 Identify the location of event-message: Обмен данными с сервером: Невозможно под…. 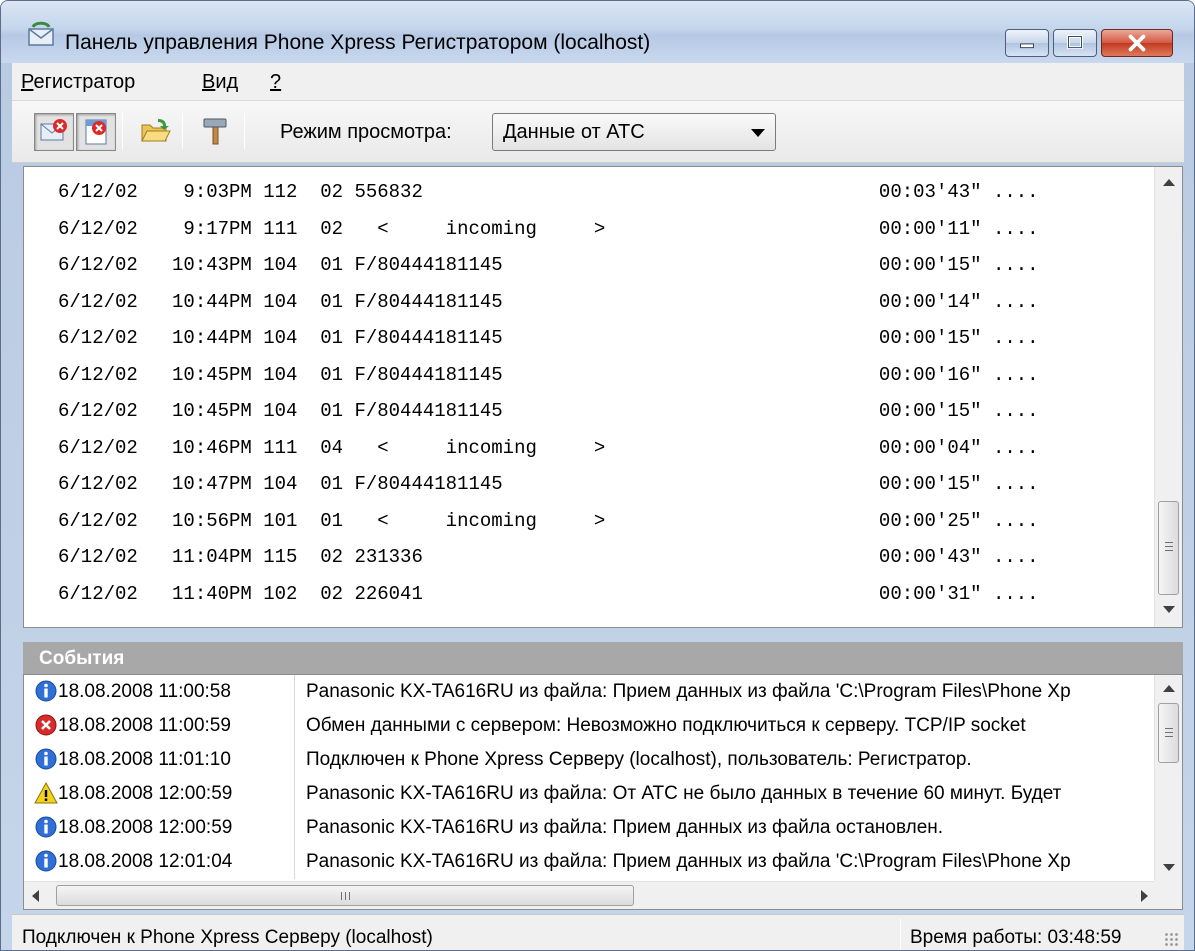
(666, 725).